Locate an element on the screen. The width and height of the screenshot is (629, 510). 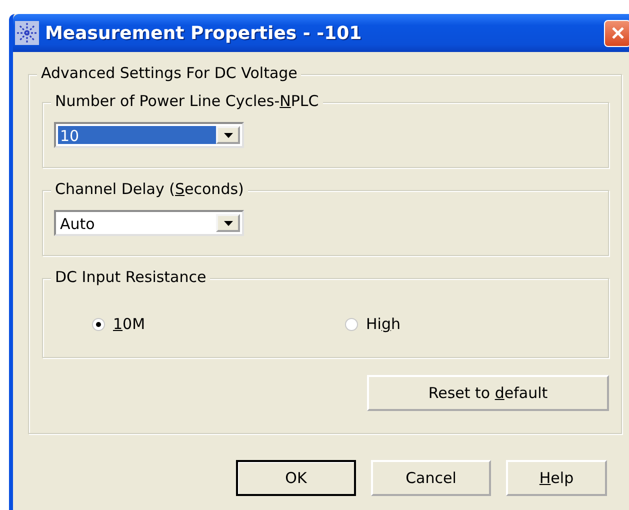
group-title: Channel Delay (Seconds) is located at coordinates (149, 189).